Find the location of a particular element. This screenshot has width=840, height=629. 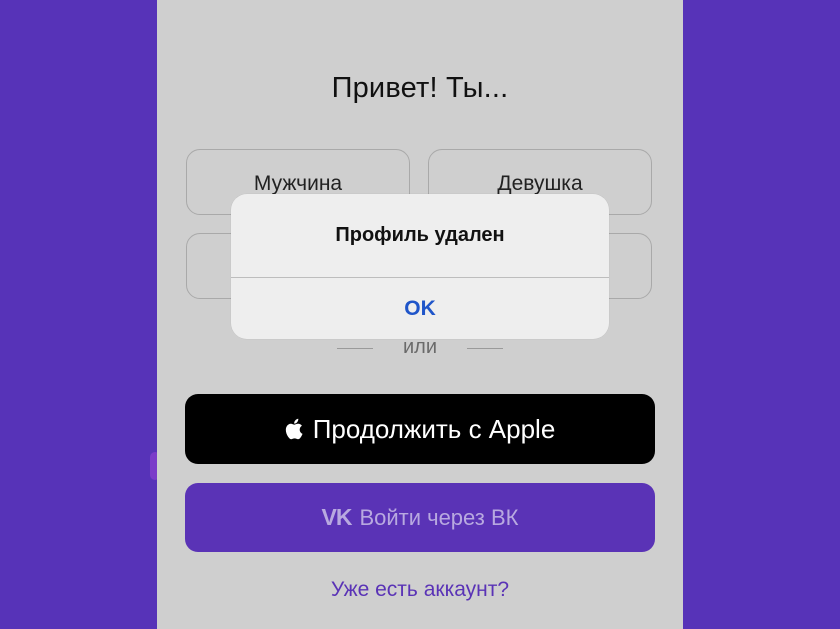

choice-female-label: Девушка is located at coordinates (540, 183).